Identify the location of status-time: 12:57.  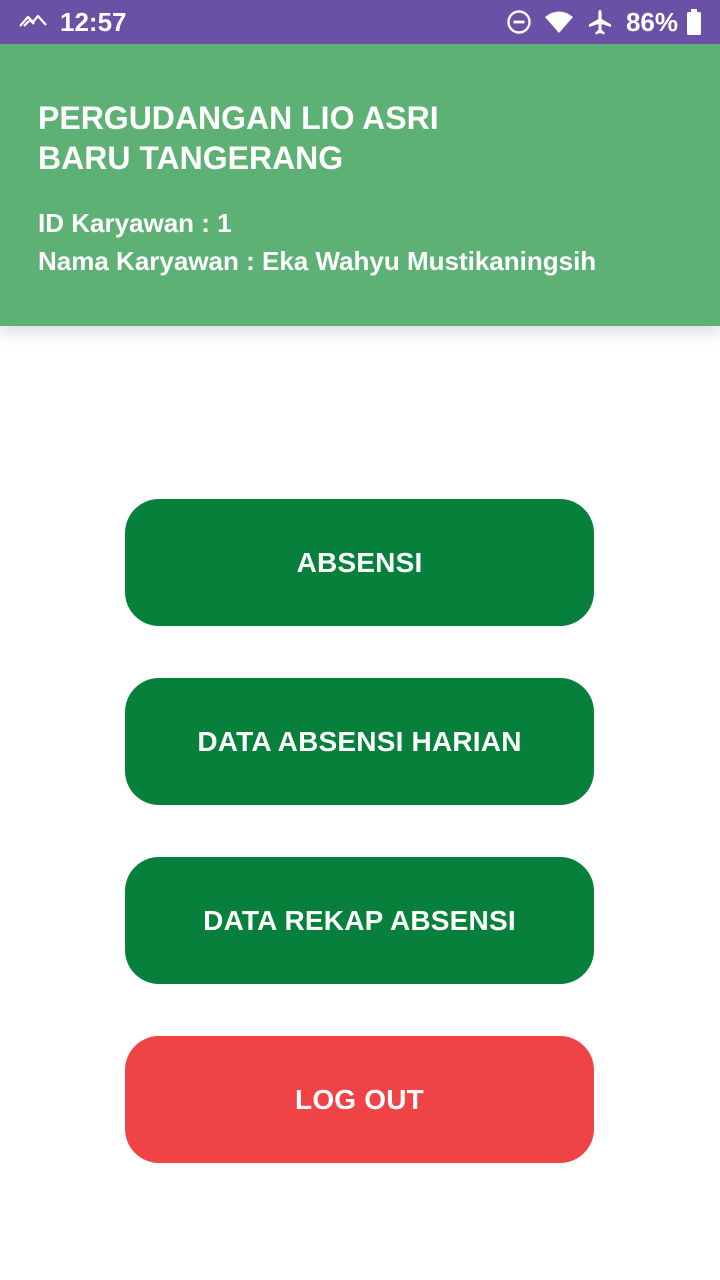
(93, 21).